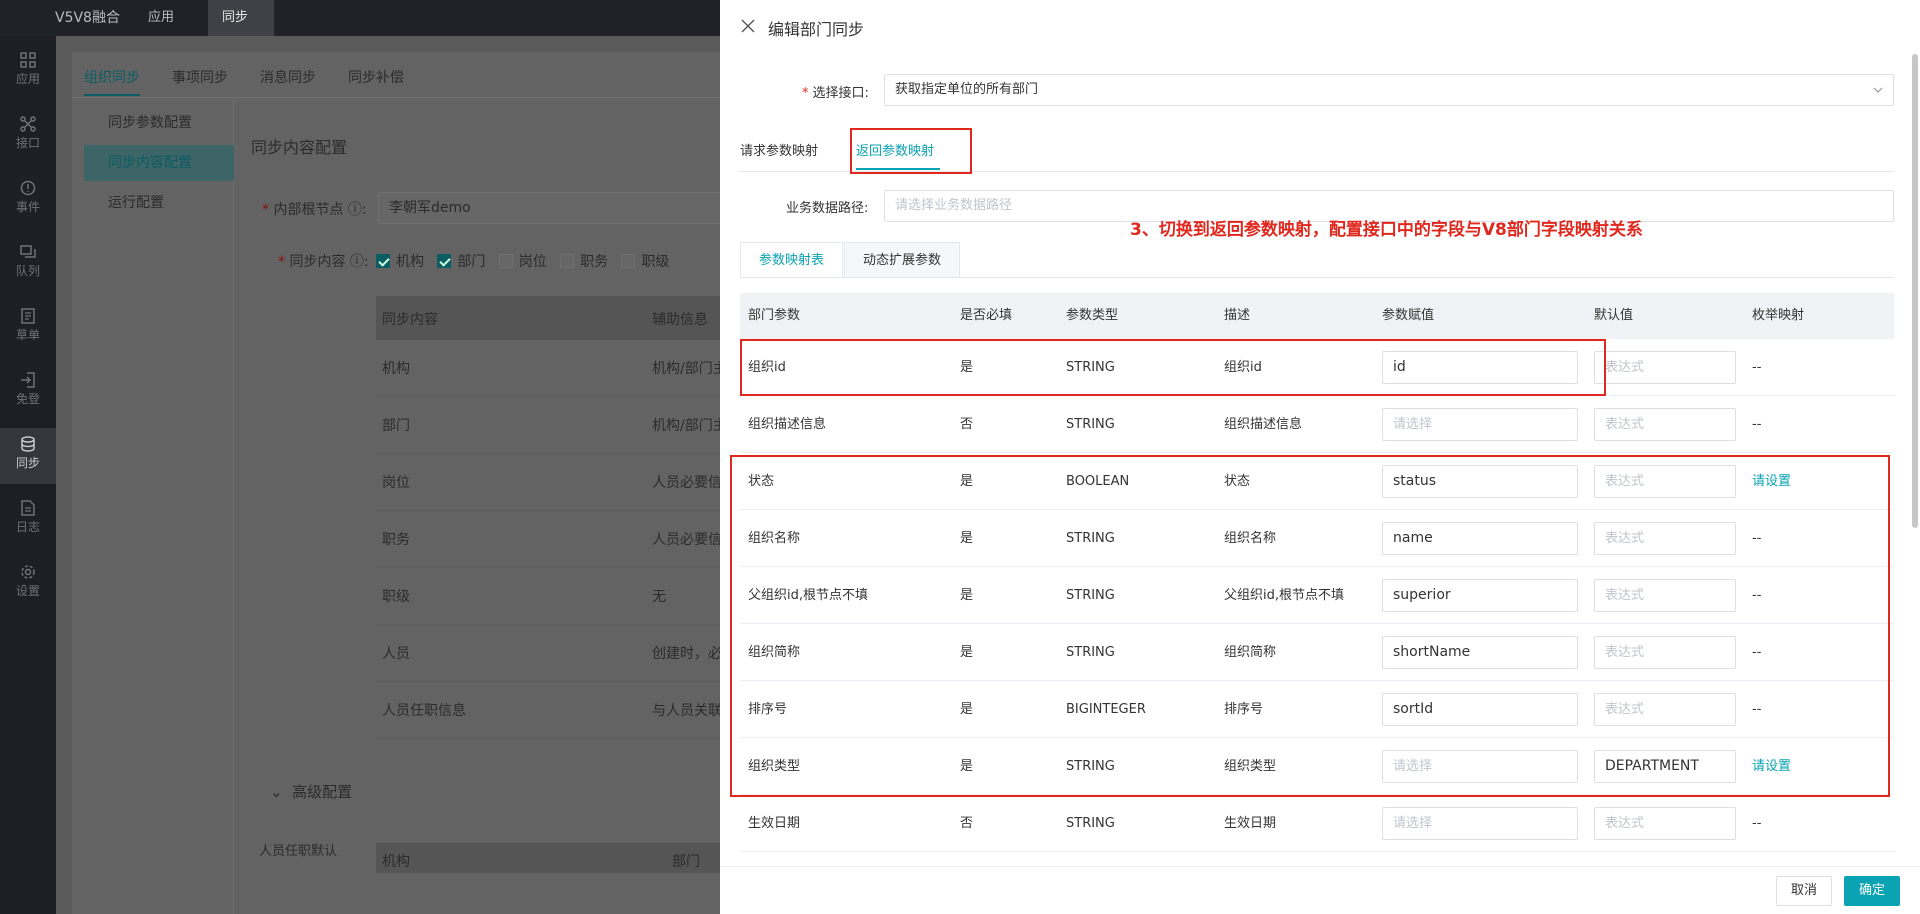  I want to click on close-icon, so click(748, 26).